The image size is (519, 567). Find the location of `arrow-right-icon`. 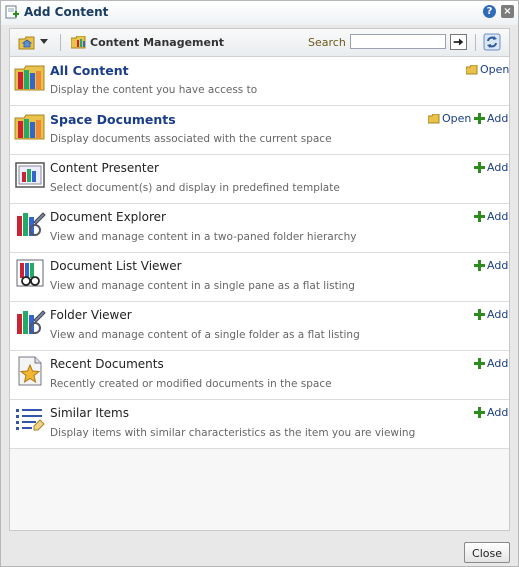

arrow-right-icon is located at coordinates (458, 42).